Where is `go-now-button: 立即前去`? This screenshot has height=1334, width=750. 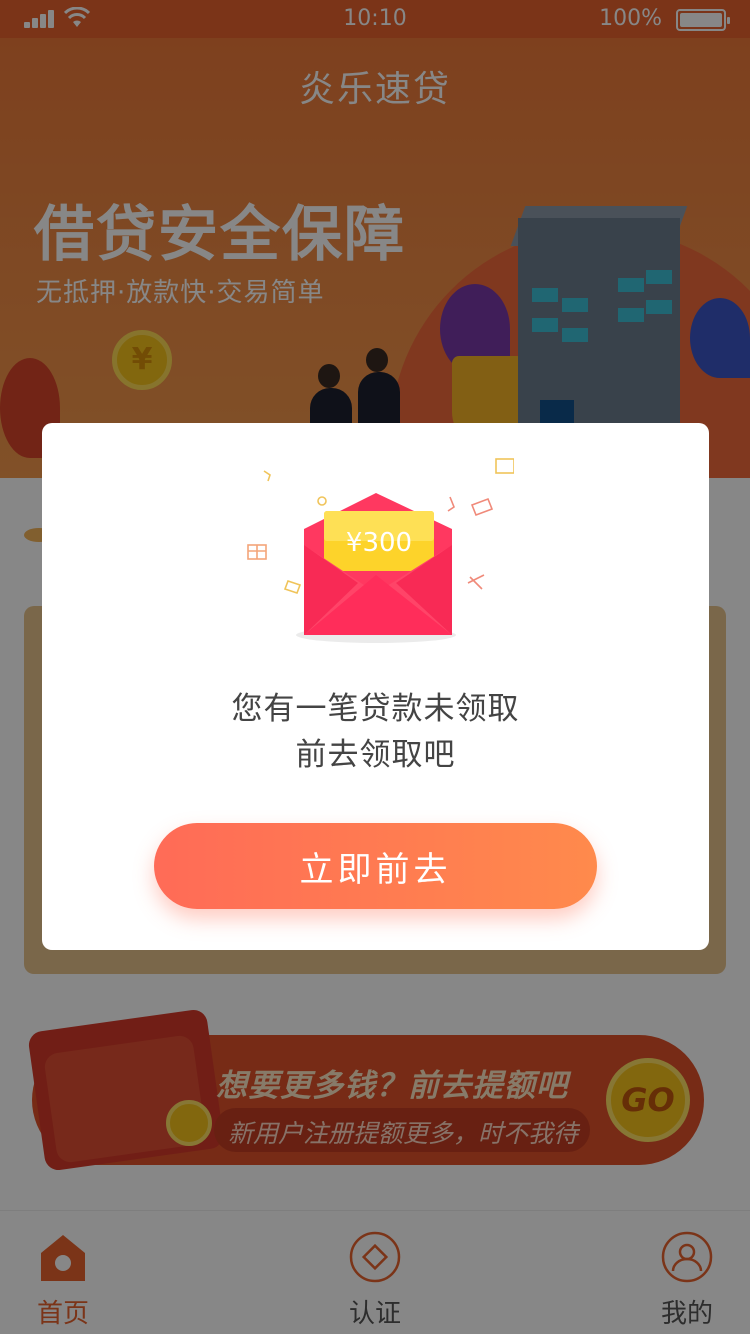
go-now-button: 立即前去 is located at coordinates (375, 866).